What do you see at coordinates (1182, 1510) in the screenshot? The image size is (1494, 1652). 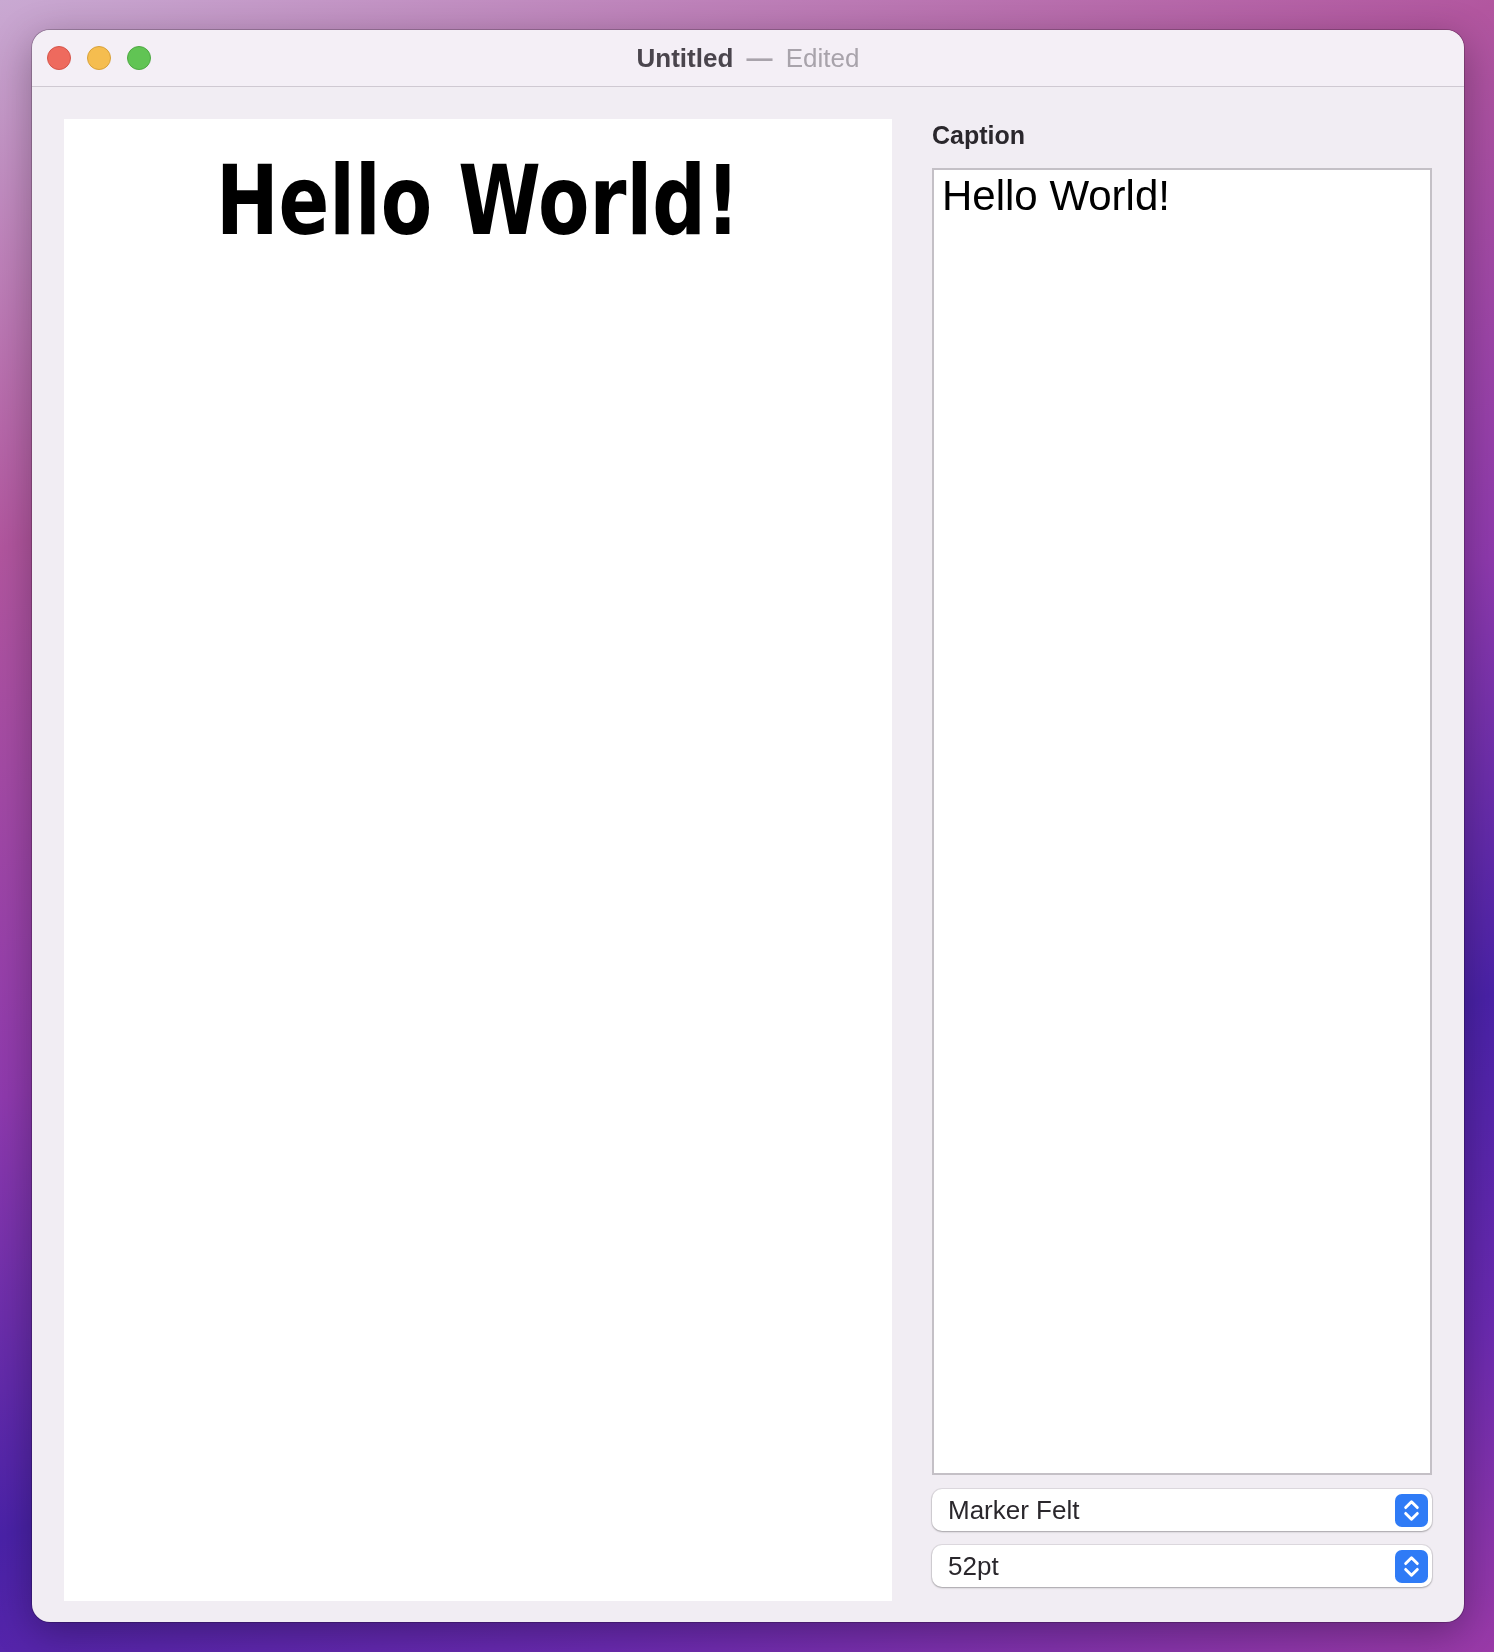 I see `popup-button: Marker Felt` at bounding box center [1182, 1510].